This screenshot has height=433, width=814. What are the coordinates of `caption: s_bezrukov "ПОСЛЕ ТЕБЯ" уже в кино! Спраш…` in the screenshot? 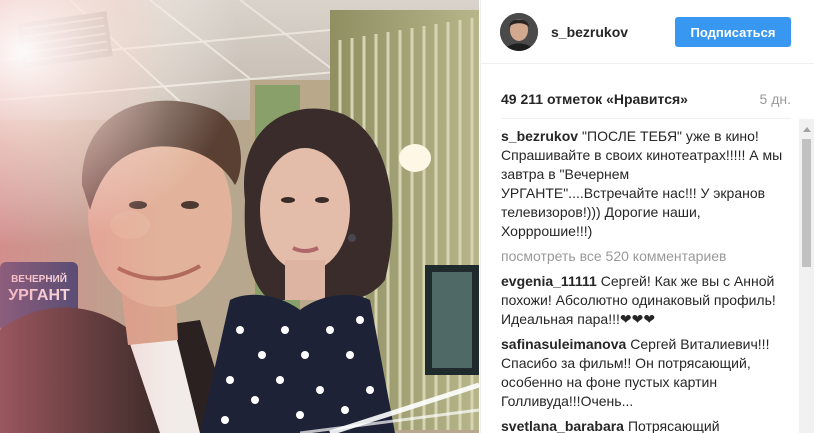 It's located at (642, 184).